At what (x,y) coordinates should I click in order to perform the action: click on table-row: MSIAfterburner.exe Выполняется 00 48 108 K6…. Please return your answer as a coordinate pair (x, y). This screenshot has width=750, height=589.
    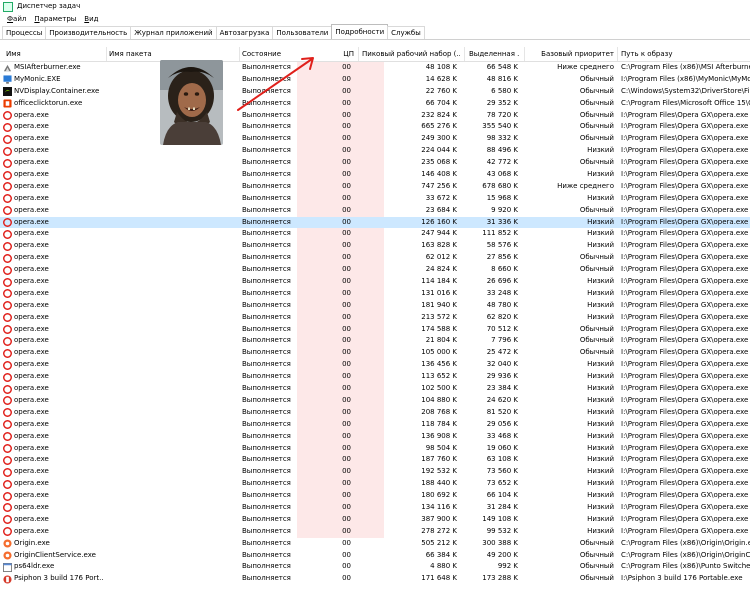
    Looking at the image, I should click on (375, 68).